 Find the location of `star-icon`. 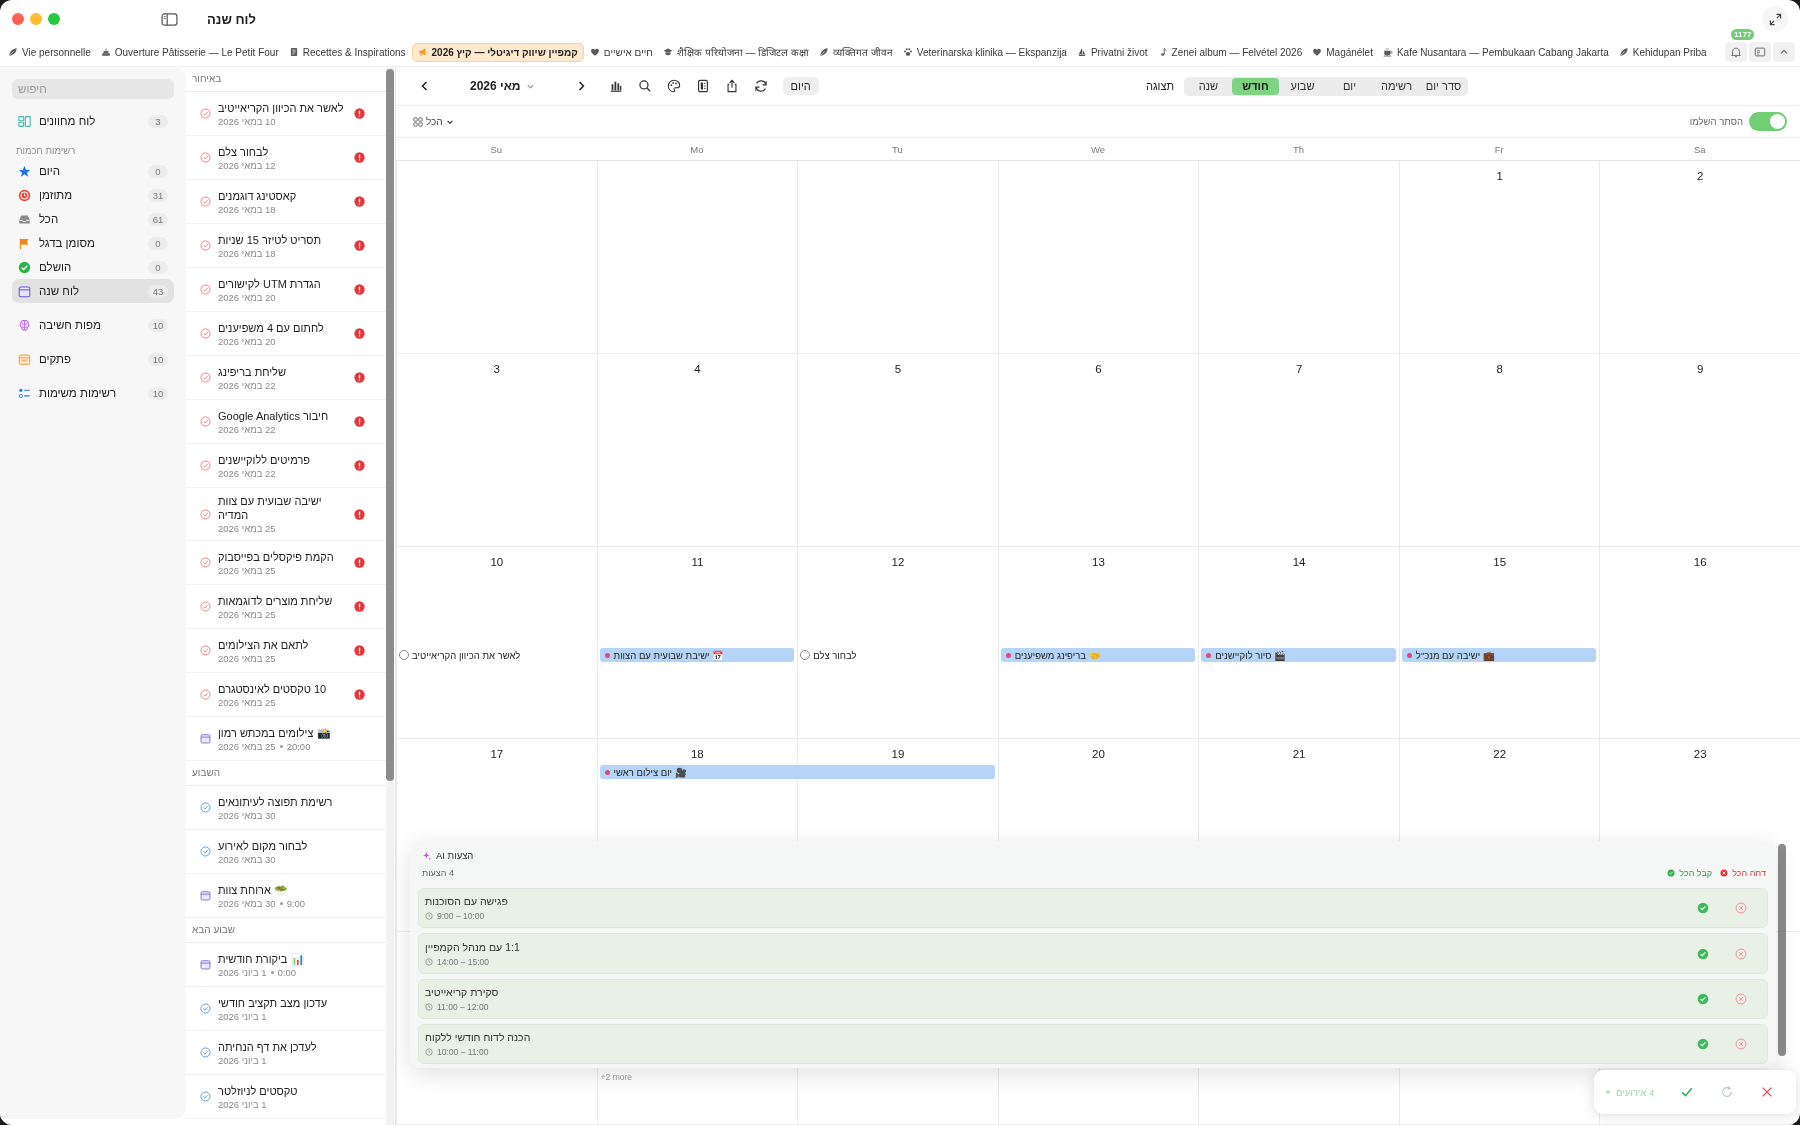

star-icon is located at coordinates (24, 171).